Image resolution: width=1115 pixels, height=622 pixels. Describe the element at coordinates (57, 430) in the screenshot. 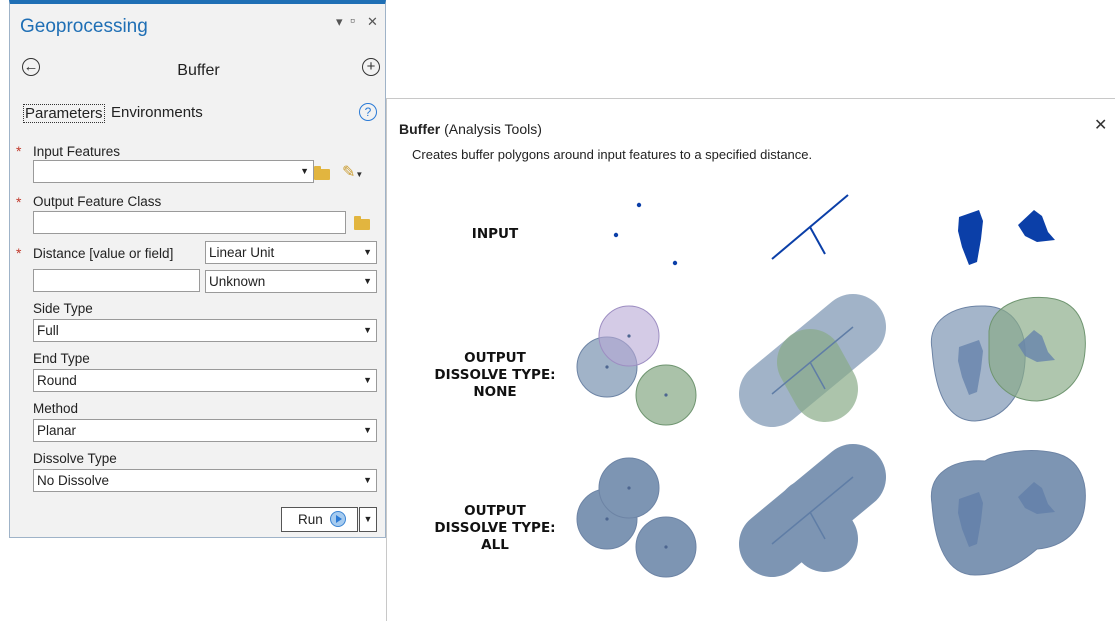

I see `method-value: Planar` at that location.